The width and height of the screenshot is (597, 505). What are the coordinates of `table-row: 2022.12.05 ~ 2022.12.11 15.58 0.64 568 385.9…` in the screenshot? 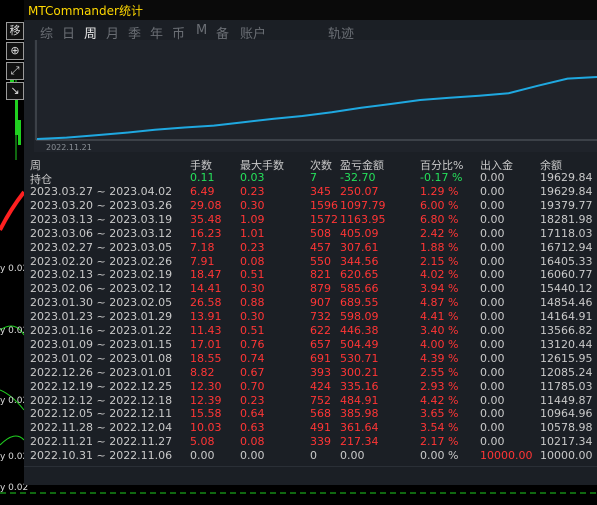 It's located at (298, 413).